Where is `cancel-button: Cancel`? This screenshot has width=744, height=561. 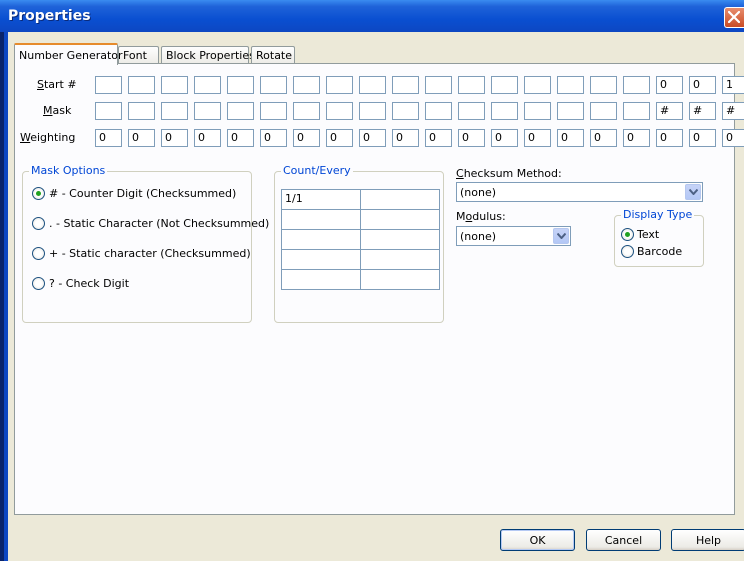 cancel-button: Cancel is located at coordinates (623, 540).